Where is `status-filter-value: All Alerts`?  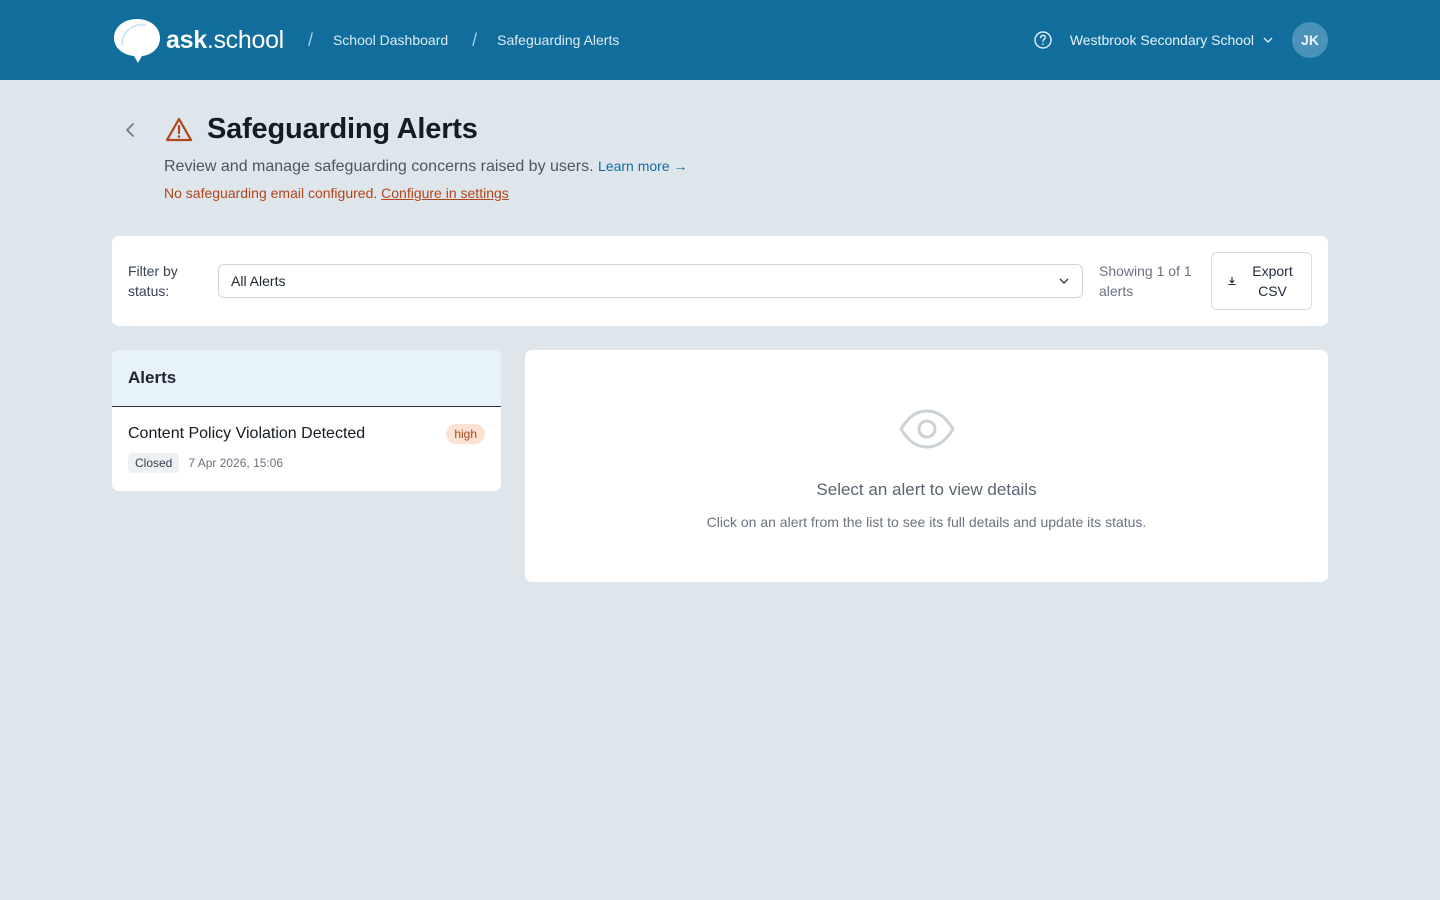 status-filter-value: All Alerts is located at coordinates (258, 281).